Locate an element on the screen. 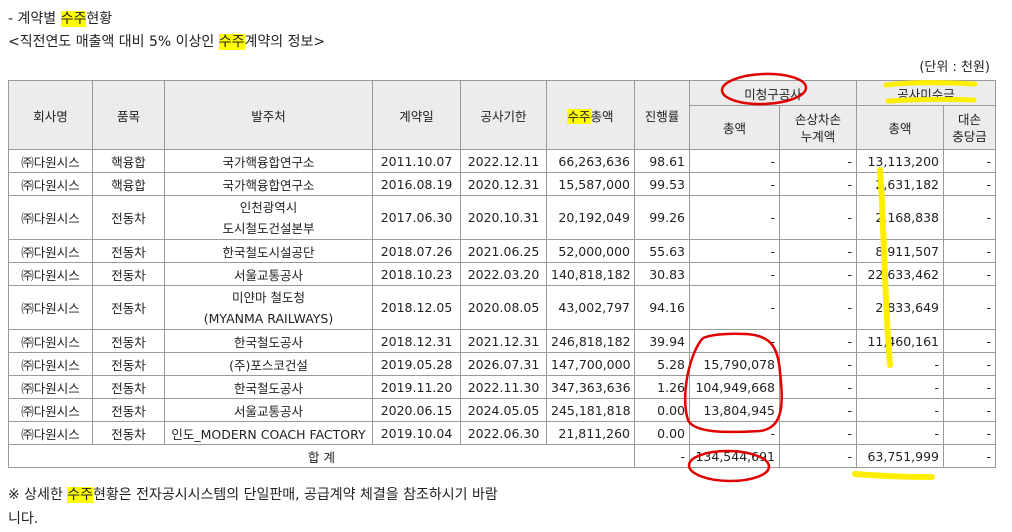 This screenshot has height=532, width=1012. period-cell: 2020.12.31 is located at coordinates (503, 184).